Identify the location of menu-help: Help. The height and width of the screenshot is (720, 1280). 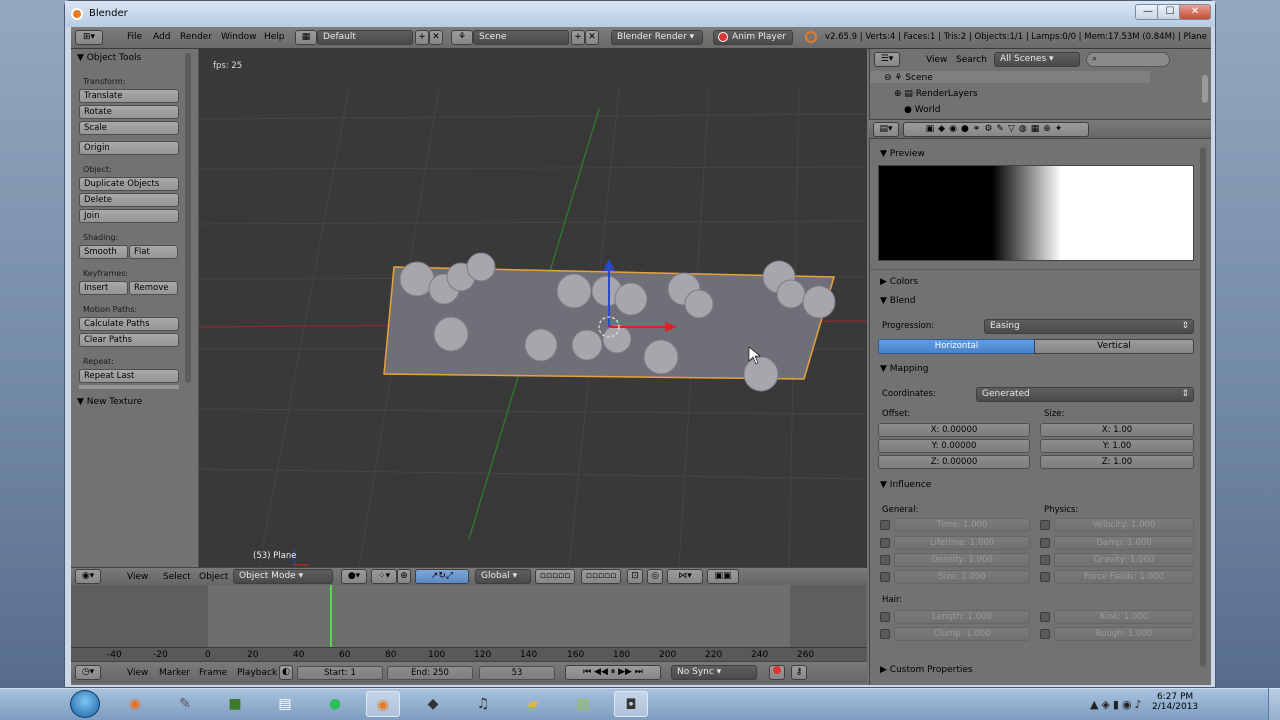
(274, 37).